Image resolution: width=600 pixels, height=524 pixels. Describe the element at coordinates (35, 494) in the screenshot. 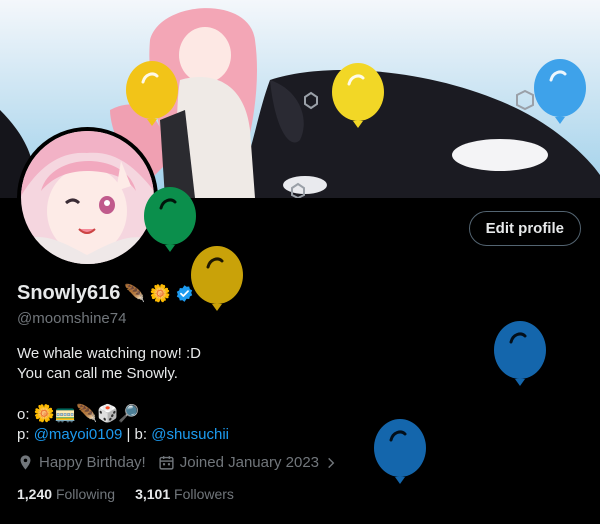

I see `following-count: 1,240` at that location.